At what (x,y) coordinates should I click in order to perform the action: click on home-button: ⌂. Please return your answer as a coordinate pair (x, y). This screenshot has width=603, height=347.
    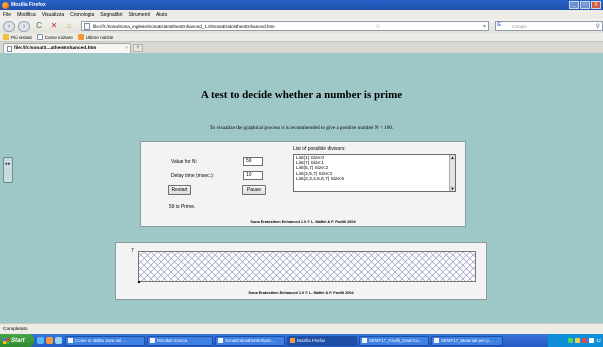
    Looking at the image, I should click on (69, 26).